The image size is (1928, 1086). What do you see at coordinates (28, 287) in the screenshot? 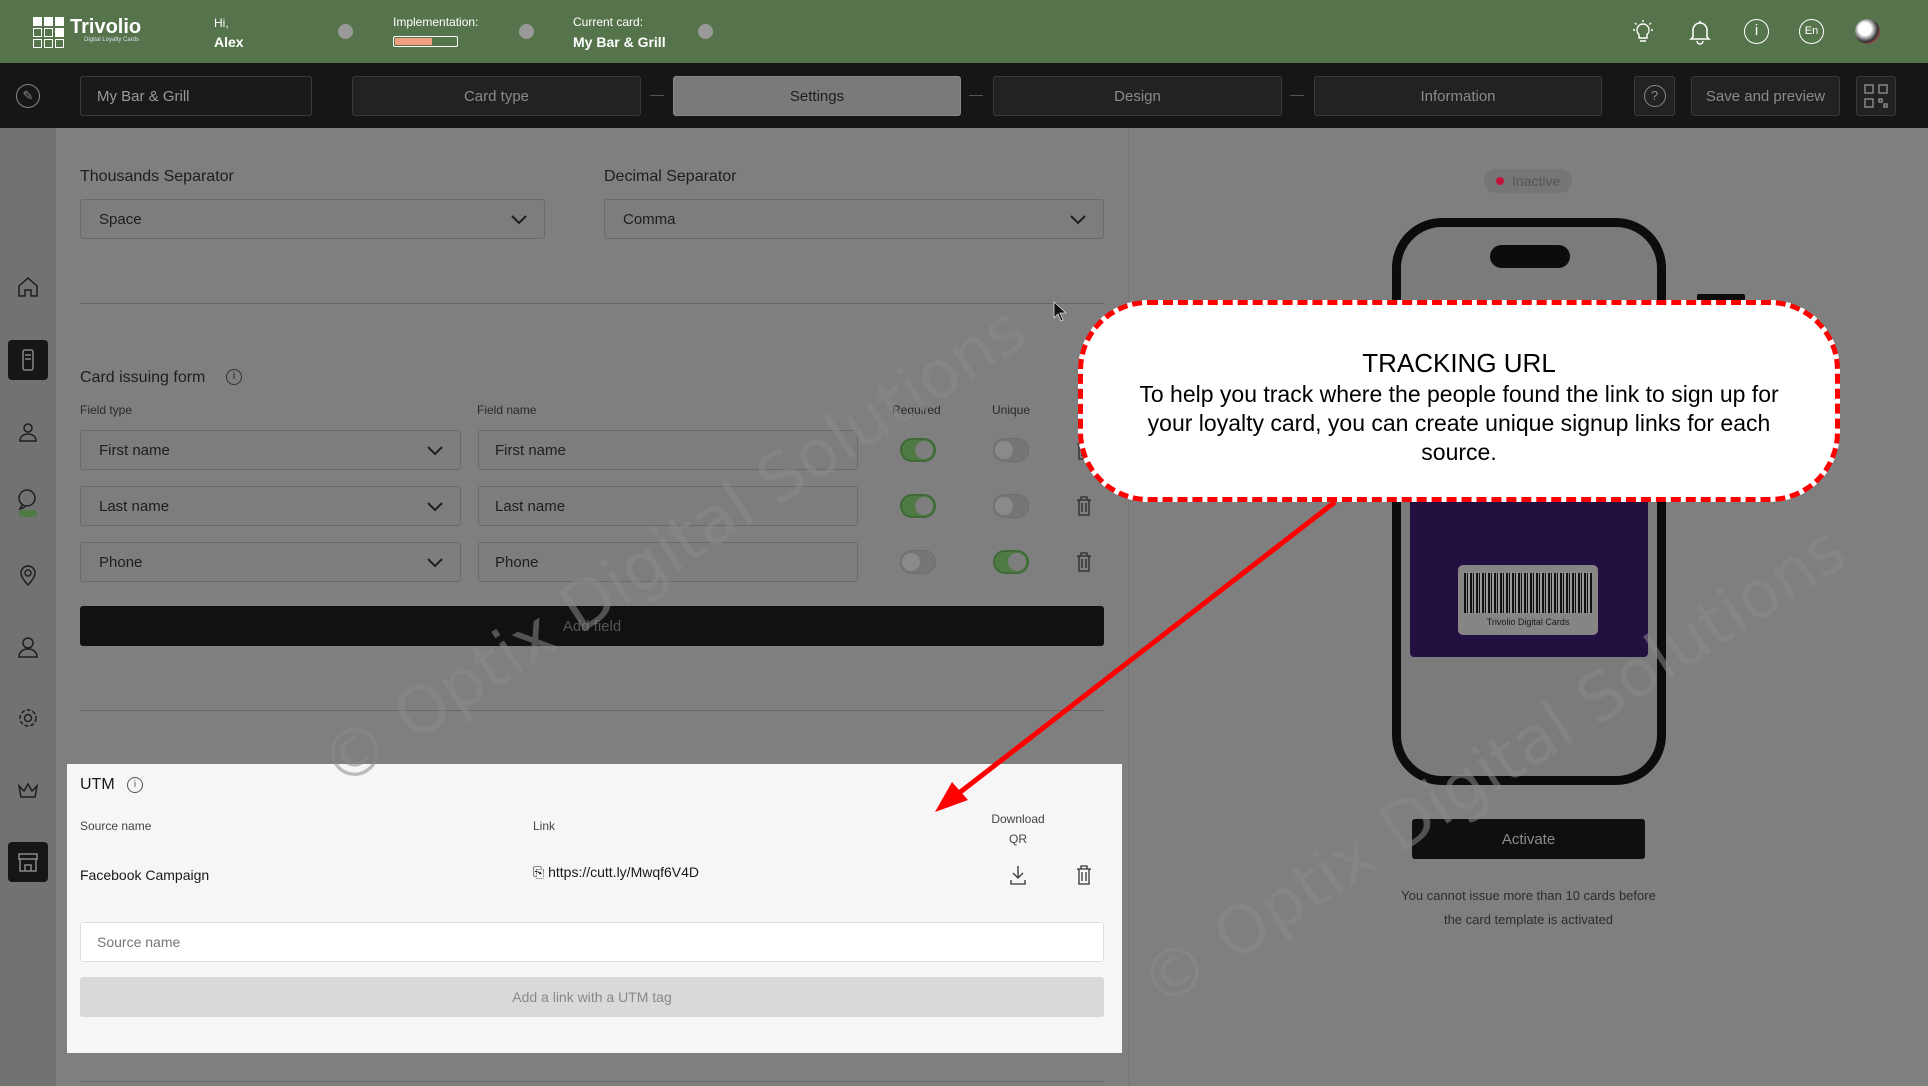
I see `sidebar-item-home` at bounding box center [28, 287].